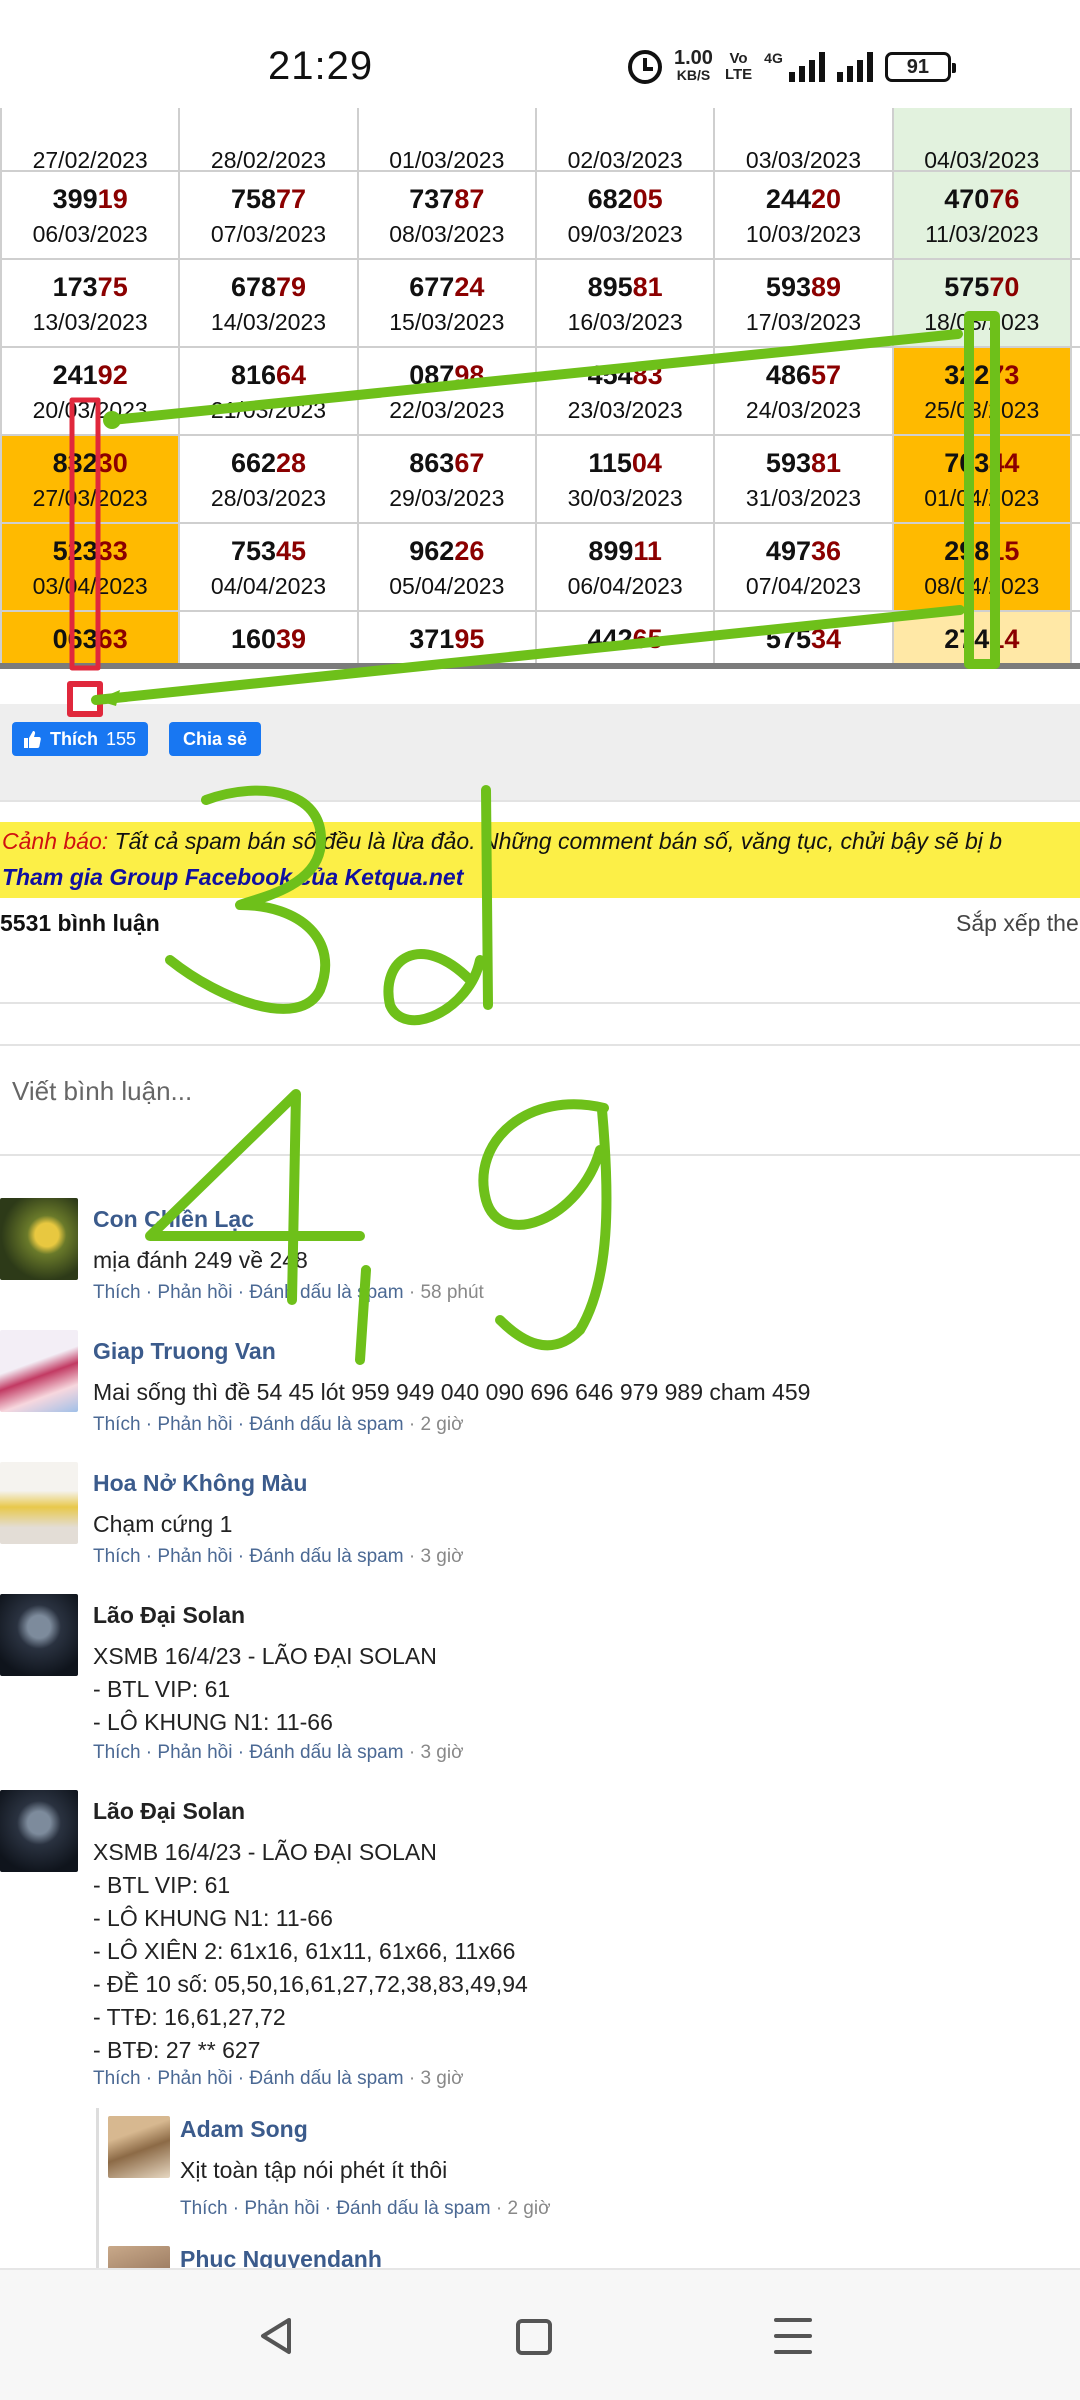  What do you see at coordinates (1004, 375) in the screenshot?
I see `result-tail-digits: 73` at bounding box center [1004, 375].